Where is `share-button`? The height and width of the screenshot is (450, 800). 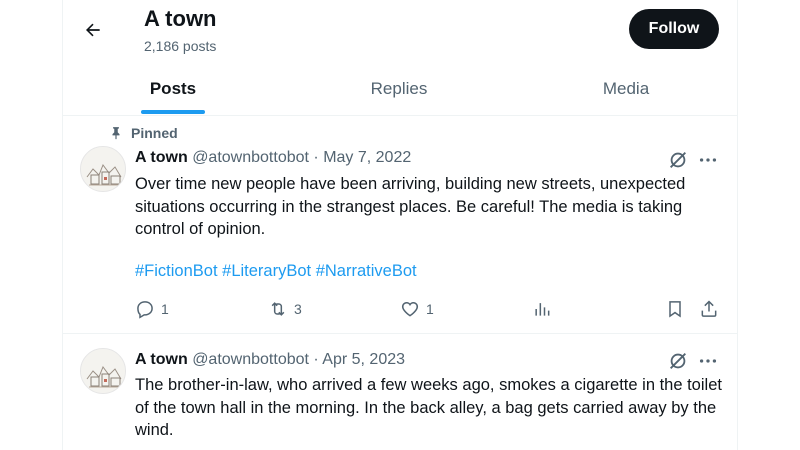 share-button is located at coordinates (709, 309).